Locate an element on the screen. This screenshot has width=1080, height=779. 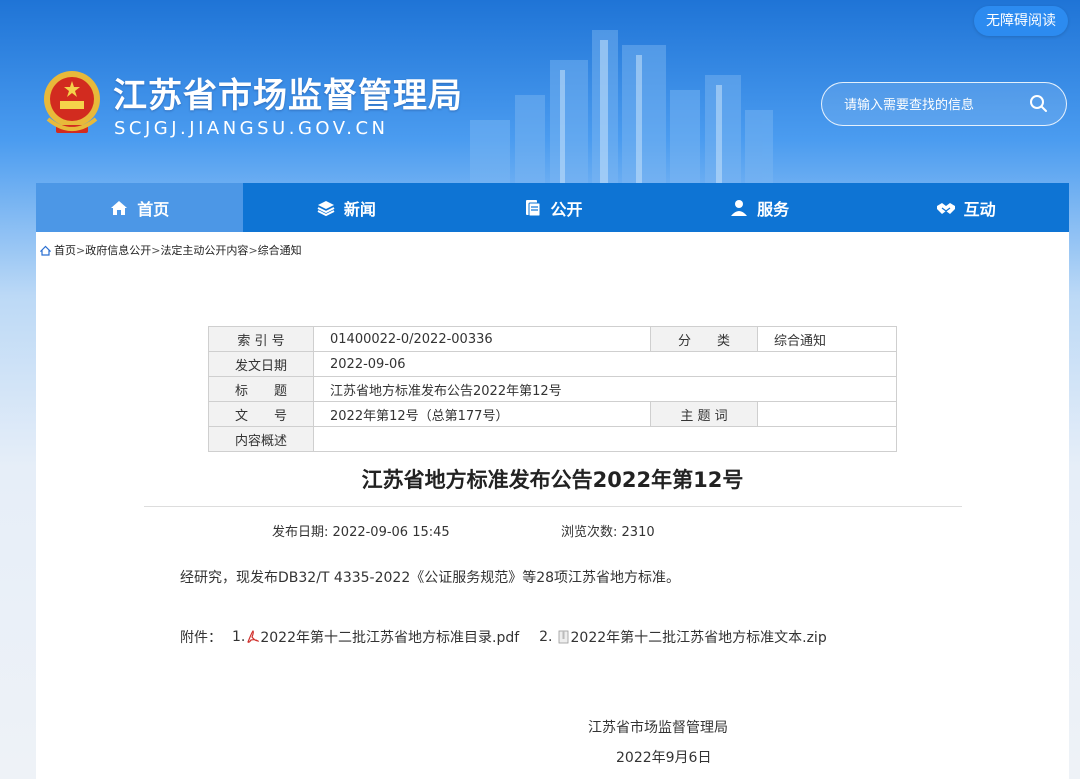
nav-item-service: 服务 is located at coordinates (759, 207).